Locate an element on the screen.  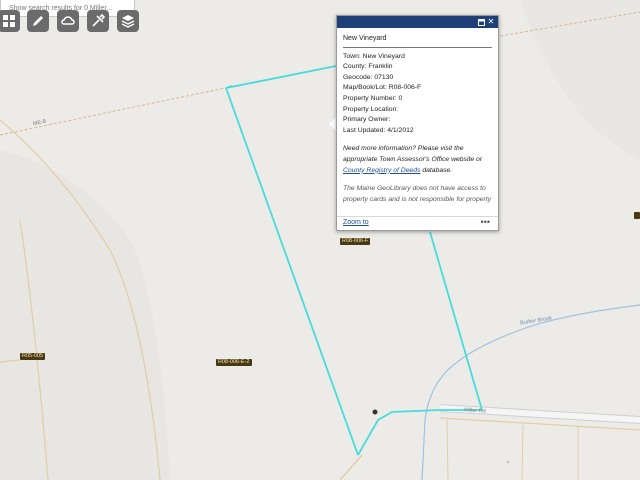
field-last-updated: Last Updated: 4/1/2012 is located at coordinates (378, 130).